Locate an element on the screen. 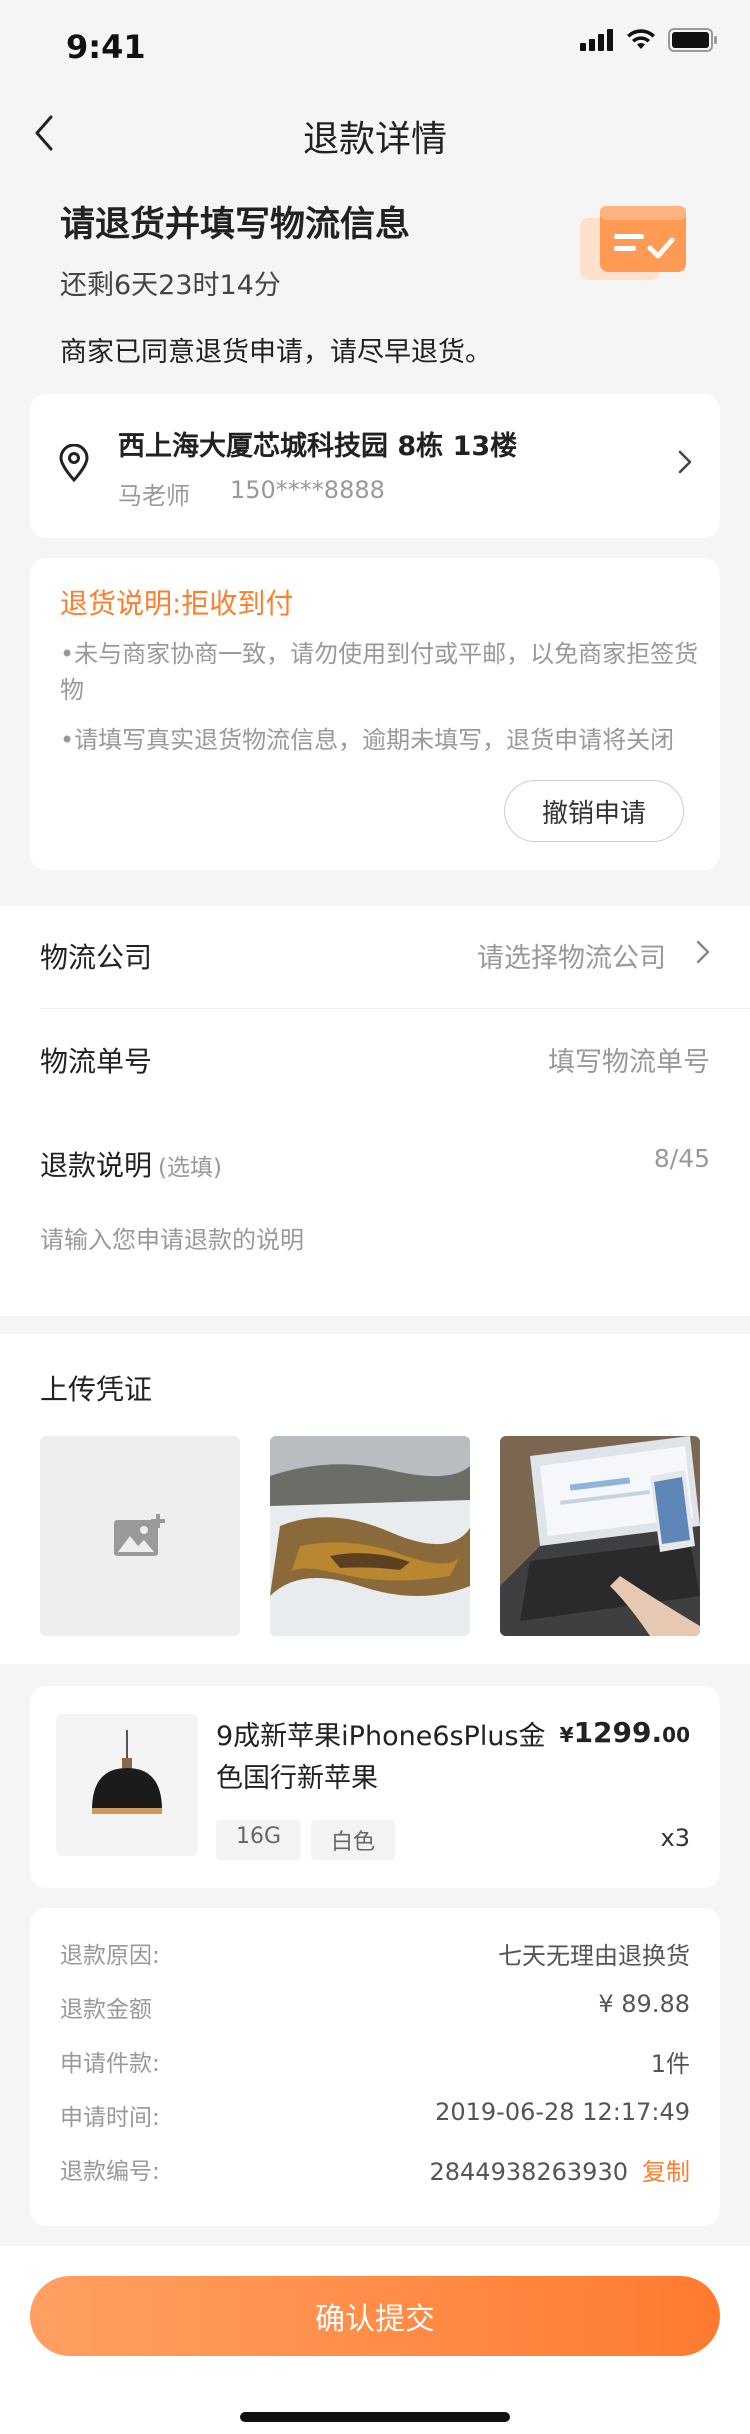 This screenshot has width=750, height=2434. refund-desc-label-text: 退款说明 is located at coordinates (96, 1165).